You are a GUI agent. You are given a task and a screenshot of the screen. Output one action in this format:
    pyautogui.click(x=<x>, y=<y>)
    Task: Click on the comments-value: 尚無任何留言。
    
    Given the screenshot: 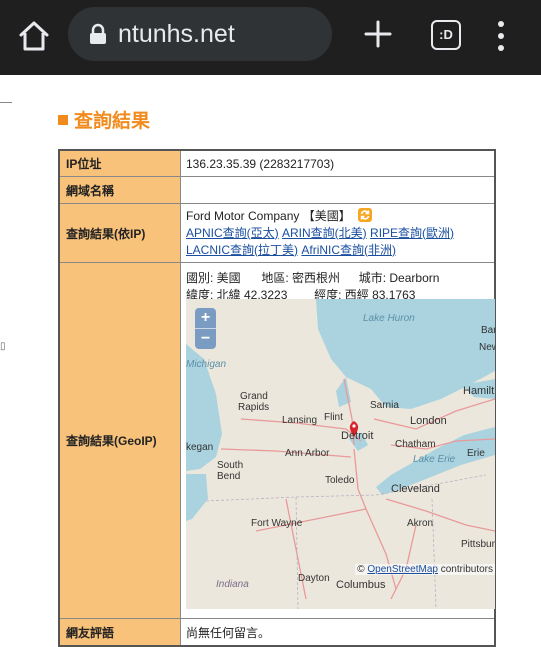 What is the action you would take?
    pyautogui.click(x=338, y=632)
    